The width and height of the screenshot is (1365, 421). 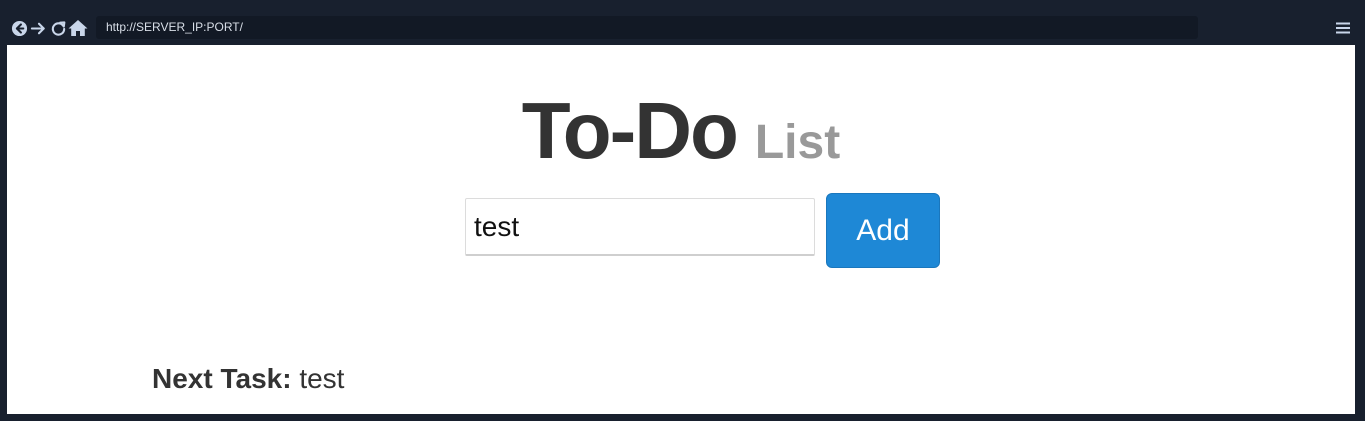 I want to click on home-button, so click(x=78, y=28).